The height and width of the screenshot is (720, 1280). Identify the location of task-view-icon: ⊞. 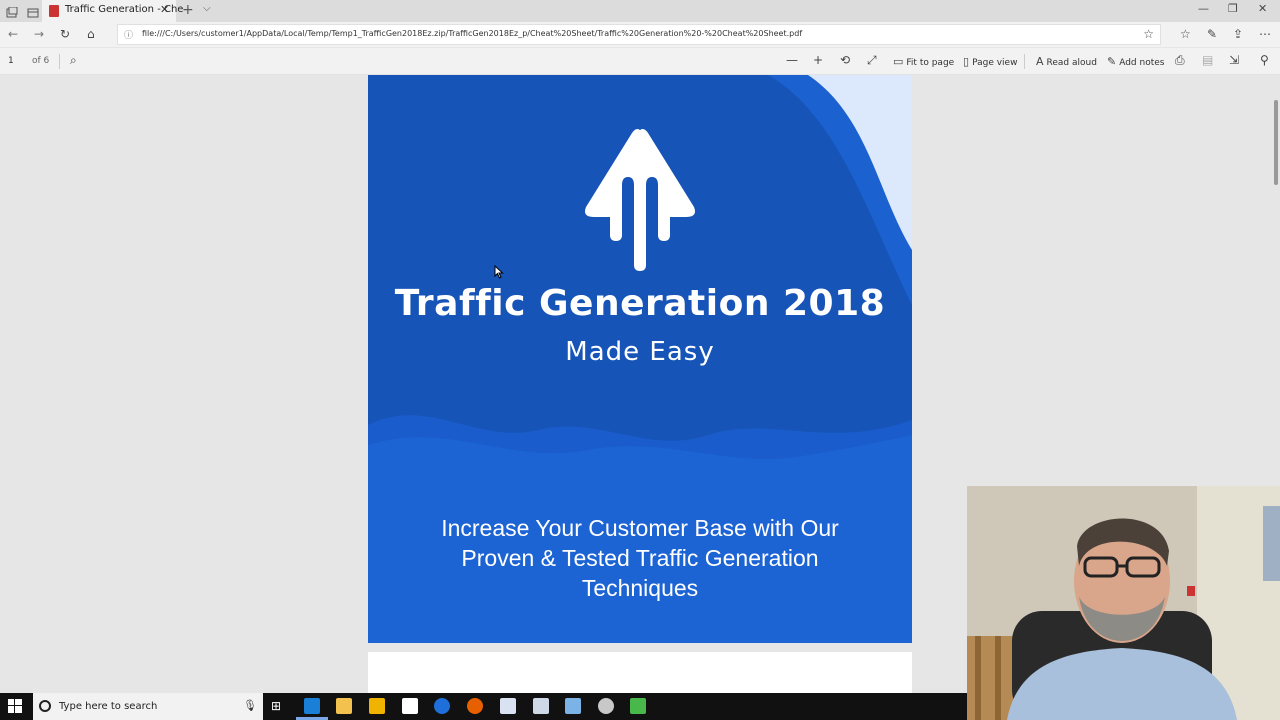
(276, 706).